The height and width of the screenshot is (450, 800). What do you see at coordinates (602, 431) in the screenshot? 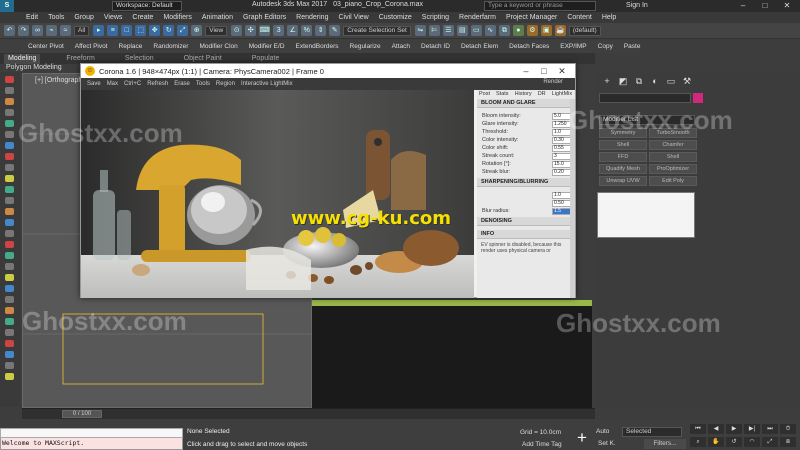
I see `auto-key-button: Auto` at bounding box center [602, 431].